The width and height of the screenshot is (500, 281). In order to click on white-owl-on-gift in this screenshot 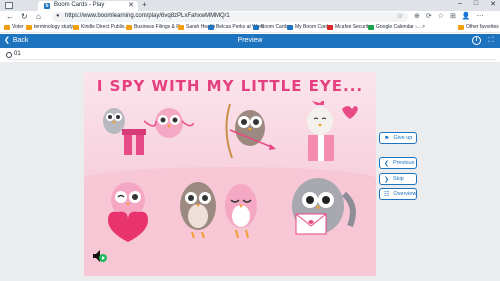, I will do `click(327, 132)`.